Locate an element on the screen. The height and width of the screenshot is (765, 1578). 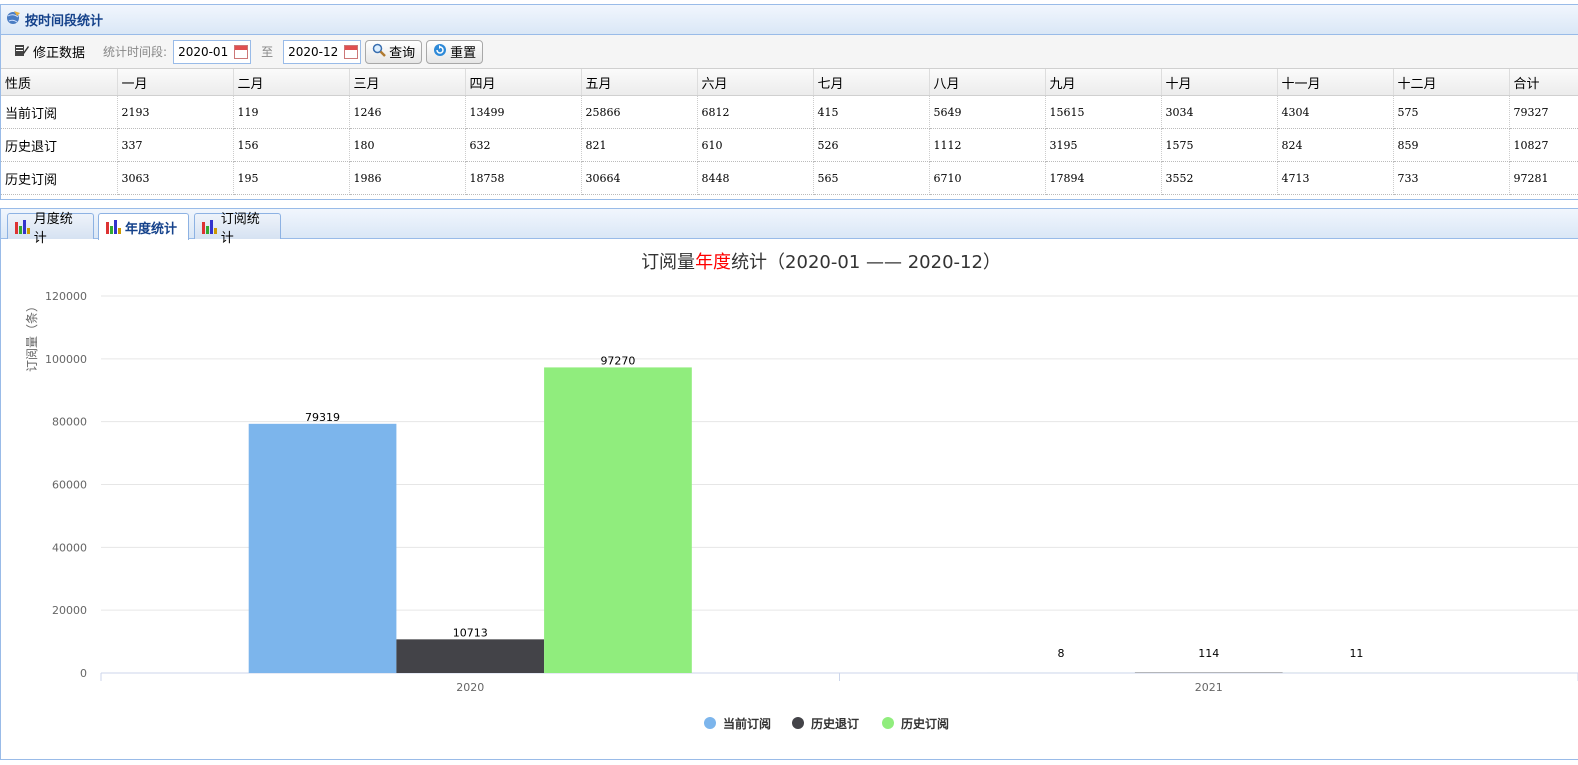
column-header: 九月 is located at coordinates (1103, 82).